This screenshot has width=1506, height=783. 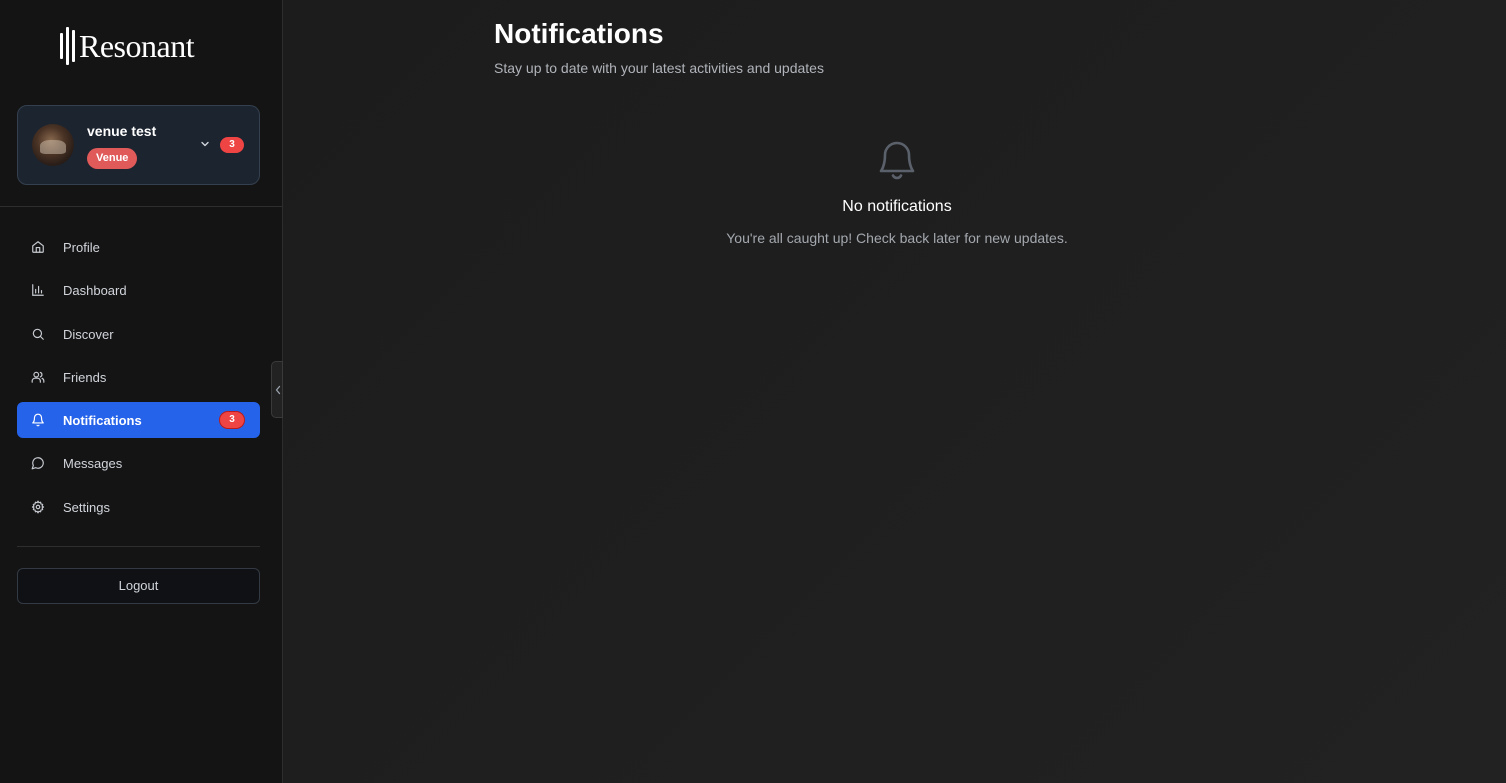 I want to click on sidebar-item-label: Settings, so click(x=86, y=507).